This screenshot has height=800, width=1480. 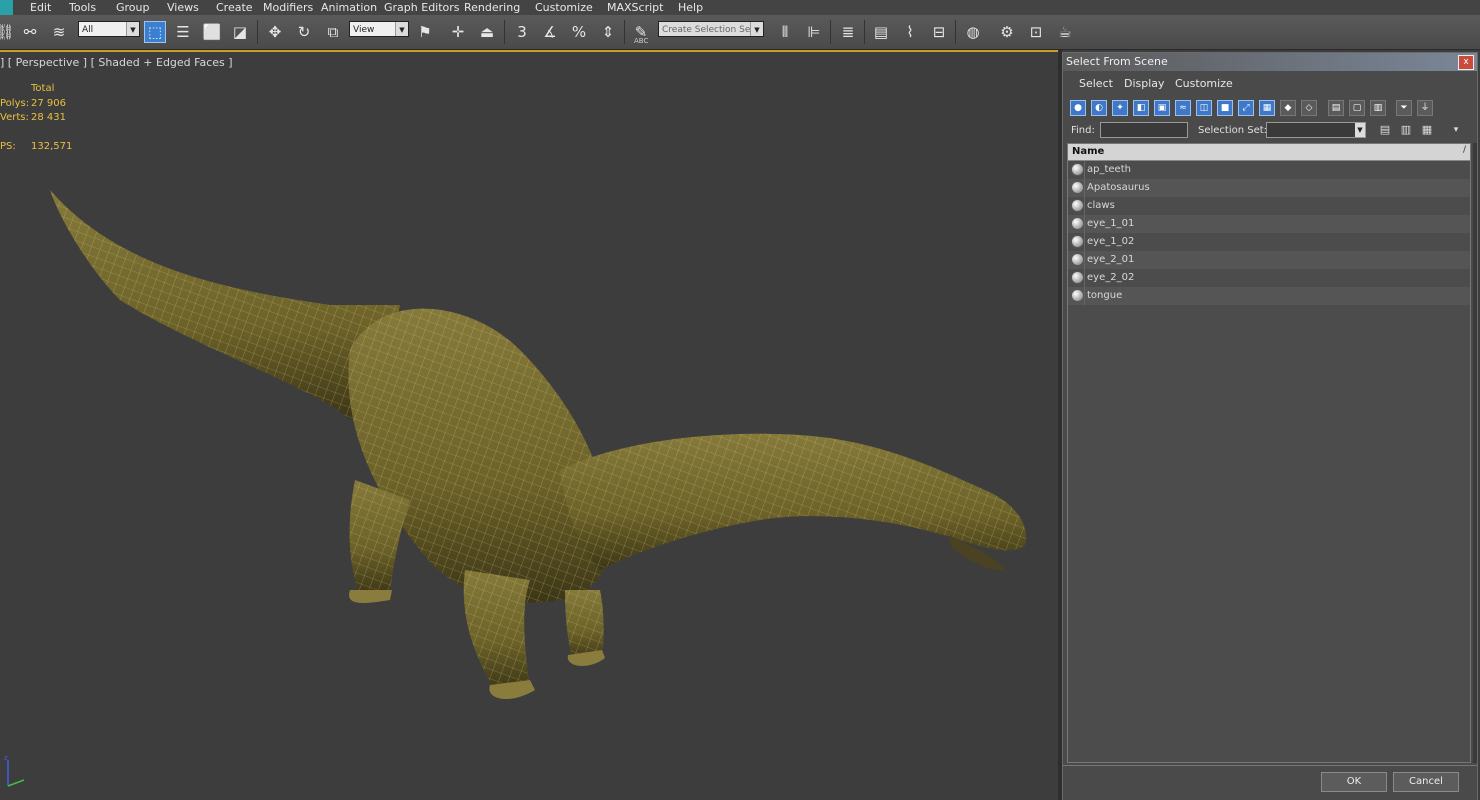 What do you see at coordinates (1183, 108) in the screenshot?
I see `display-space-warps-icon: ≈` at bounding box center [1183, 108].